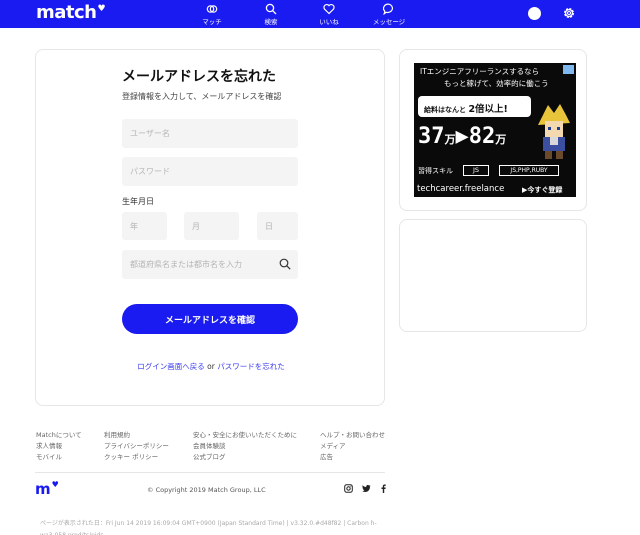 The width and height of the screenshot is (640, 535). Describe the element at coordinates (329, 8) in the screenshot. I see `heart-icon` at that location.